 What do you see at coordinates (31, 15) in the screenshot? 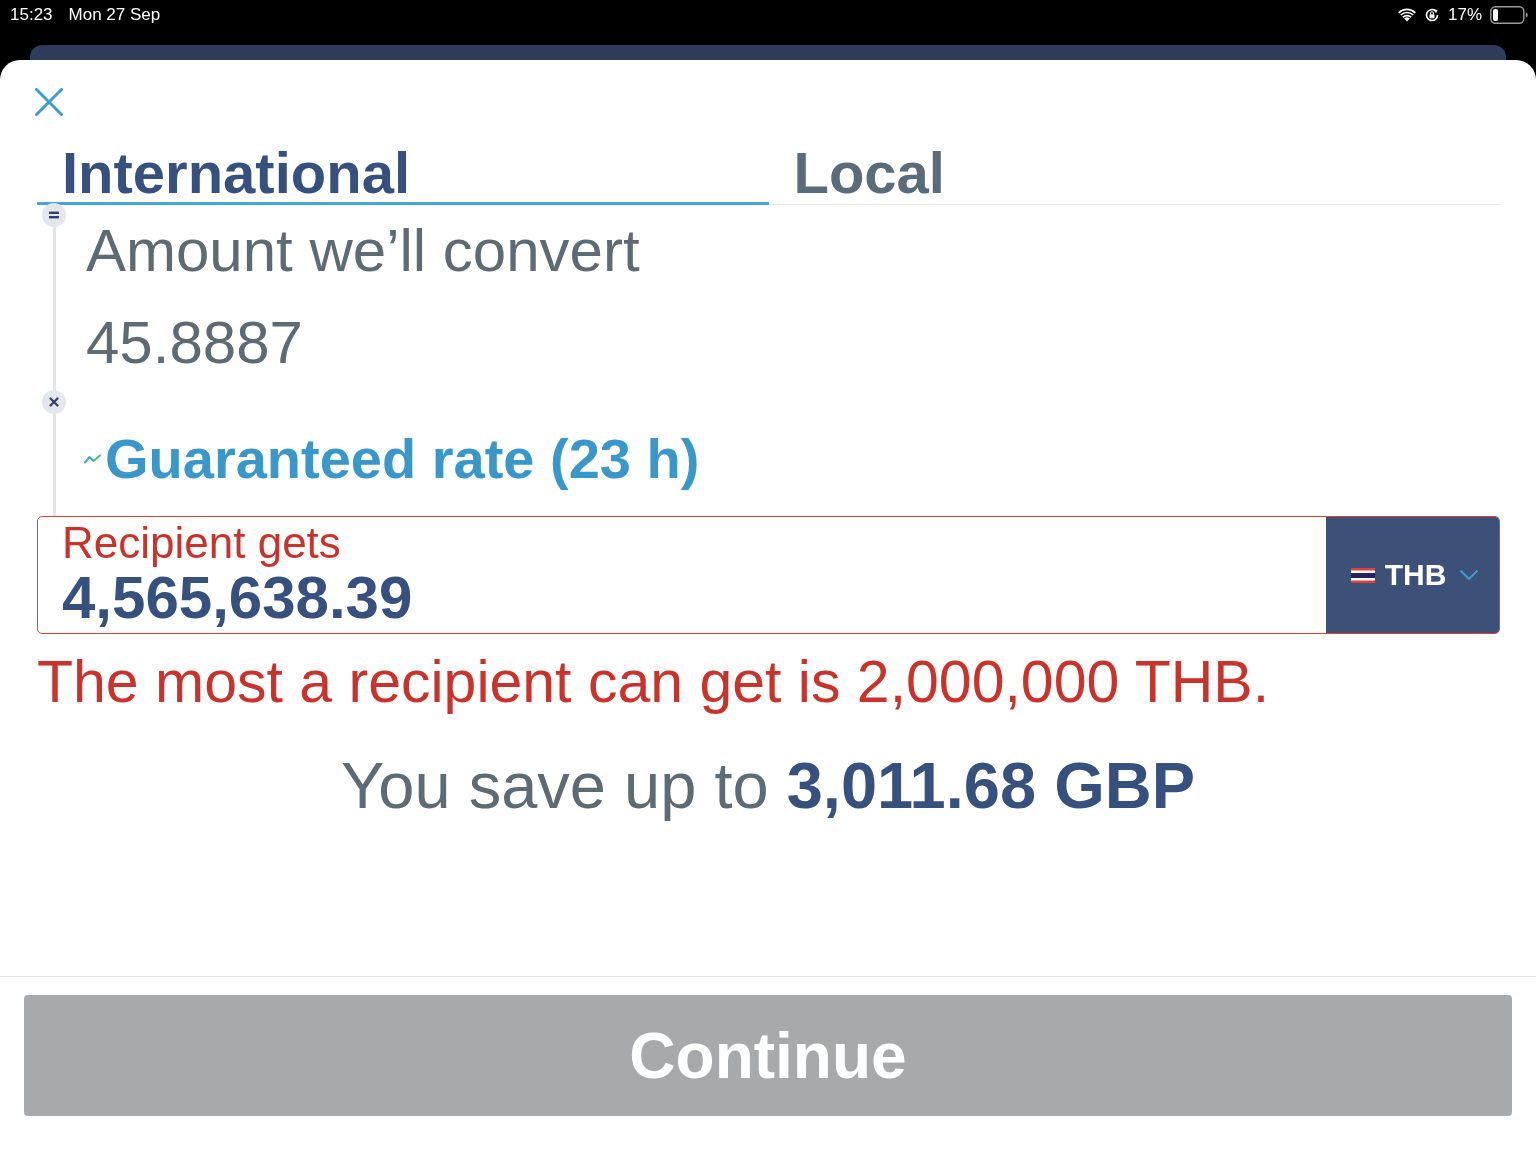
I see `status-time: 15:23` at bounding box center [31, 15].